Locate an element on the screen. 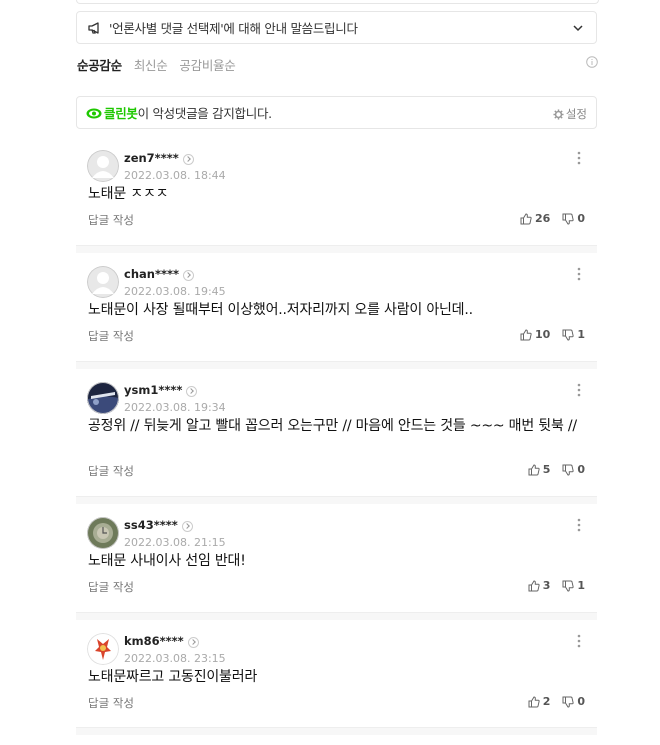 Image resolution: width=660 pixels, height=745 pixels. notice-text: '언론사별 댓글 선택제'에 대해 안내 말씀드립니다 is located at coordinates (233, 28).